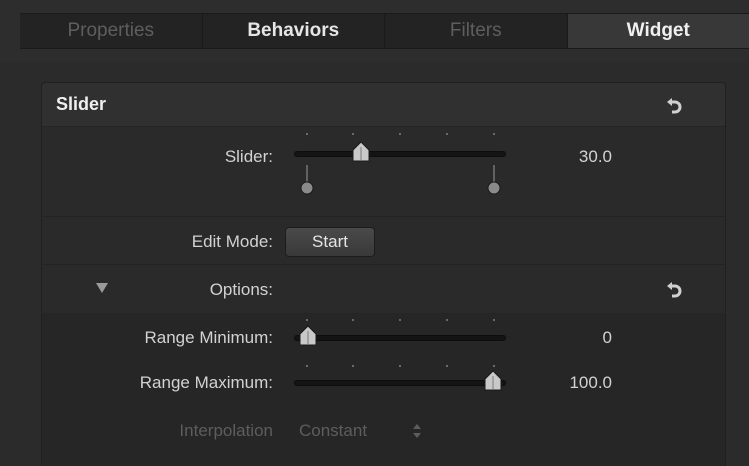 The image size is (749, 466). I want to click on slider-track, so click(400, 154).